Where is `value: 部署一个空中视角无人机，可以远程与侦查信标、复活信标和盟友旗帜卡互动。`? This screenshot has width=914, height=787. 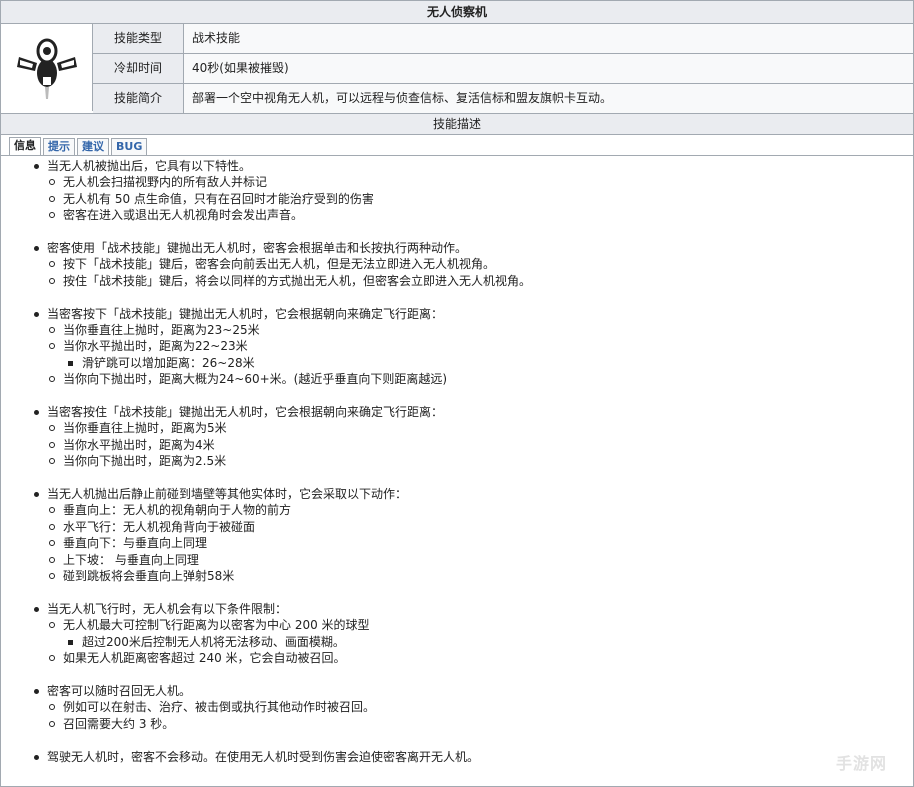
value: 部署一个空中视角无人机，可以远程与侦查信标、复活信标和盟友旗帜卡互动。 is located at coordinates (548, 98).